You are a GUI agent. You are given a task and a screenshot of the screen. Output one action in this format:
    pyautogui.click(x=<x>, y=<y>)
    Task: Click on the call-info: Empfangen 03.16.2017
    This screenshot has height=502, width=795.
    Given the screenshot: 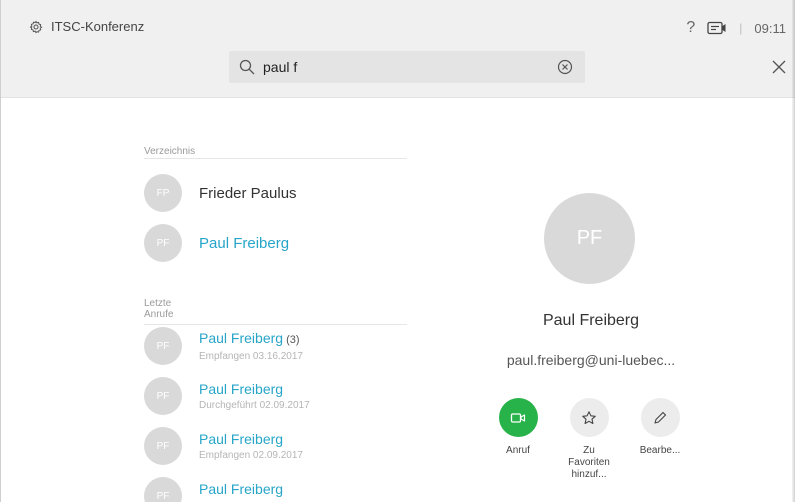 What is the action you would take?
    pyautogui.click(x=251, y=356)
    